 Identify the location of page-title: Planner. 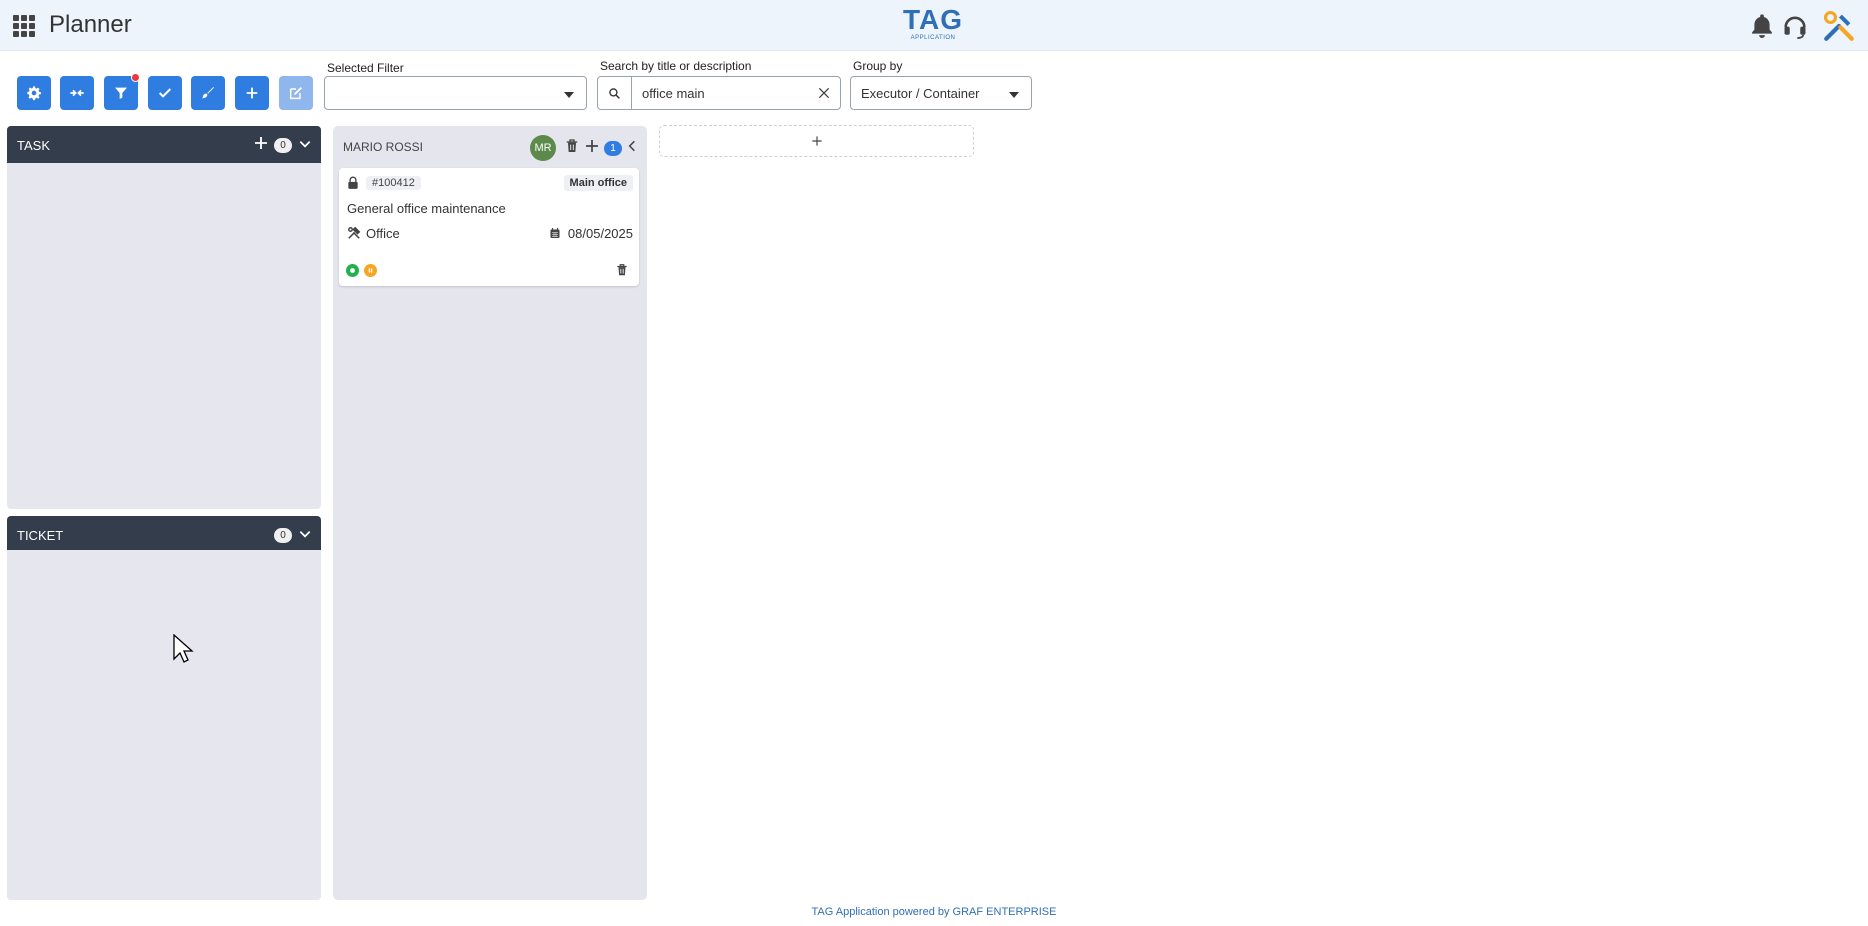
(90, 24).